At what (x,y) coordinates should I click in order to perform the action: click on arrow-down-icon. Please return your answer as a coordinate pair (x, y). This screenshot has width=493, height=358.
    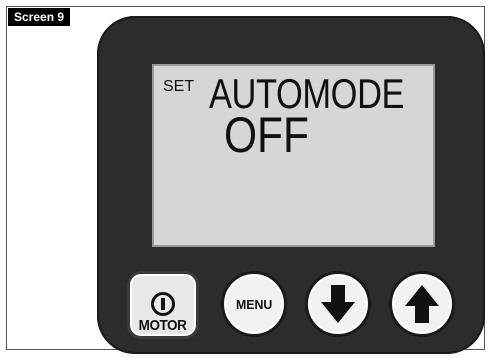
    Looking at the image, I should click on (338, 304).